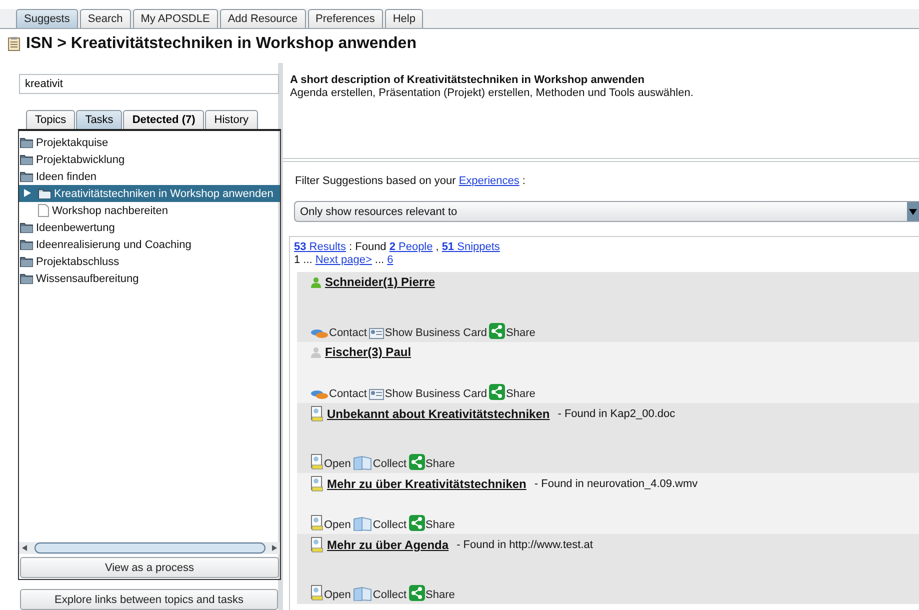 The height and width of the screenshot is (610, 919). What do you see at coordinates (492, 93) in the screenshot?
I see `description-text: Agenda erstellen, Präsentation (Projekt) erstellen, Methoden und Tools auswählen.` at bounding box center [492, 93].